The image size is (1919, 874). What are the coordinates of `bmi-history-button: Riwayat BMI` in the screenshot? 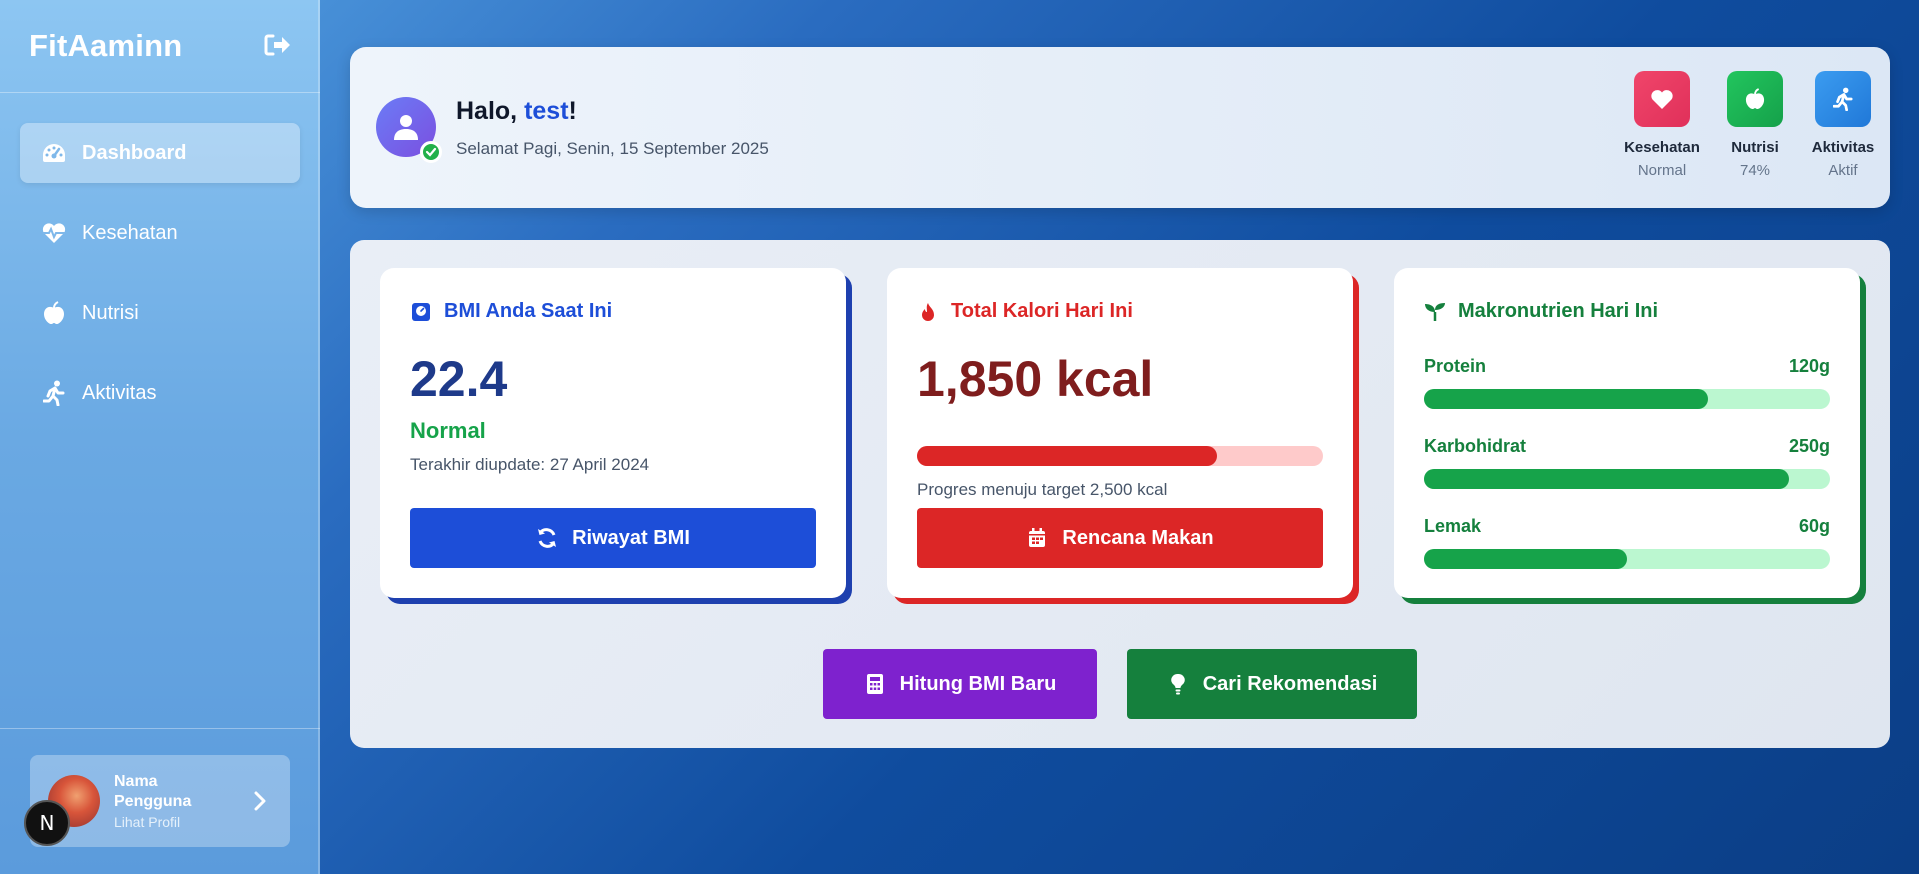 It's located at (613, 538).